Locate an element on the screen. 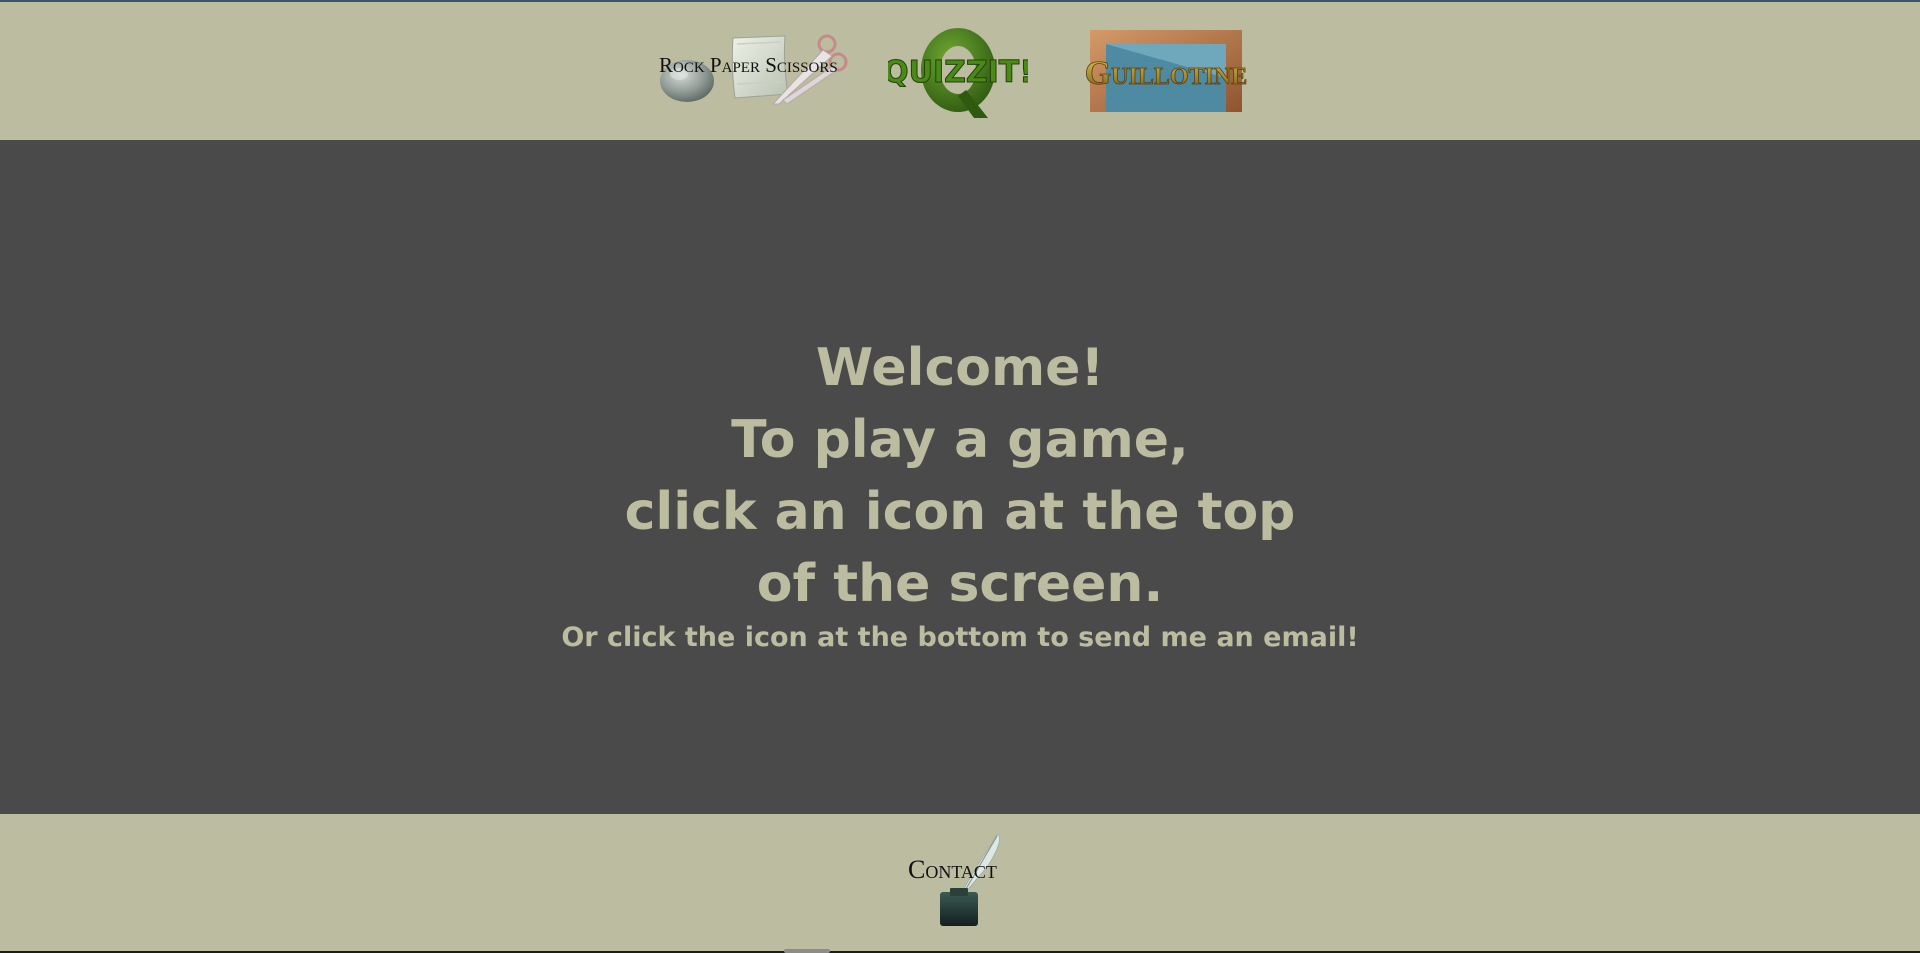 The image size is (1920, 953). welcome-line-3: click an icon at the top is located at coordinates (960, 512).